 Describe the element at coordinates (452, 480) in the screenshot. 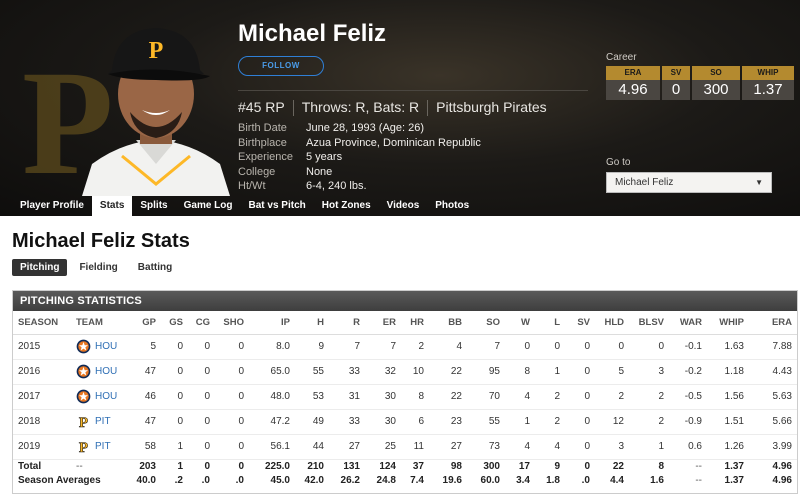

I see `cell-bb: 19.6` at that location.